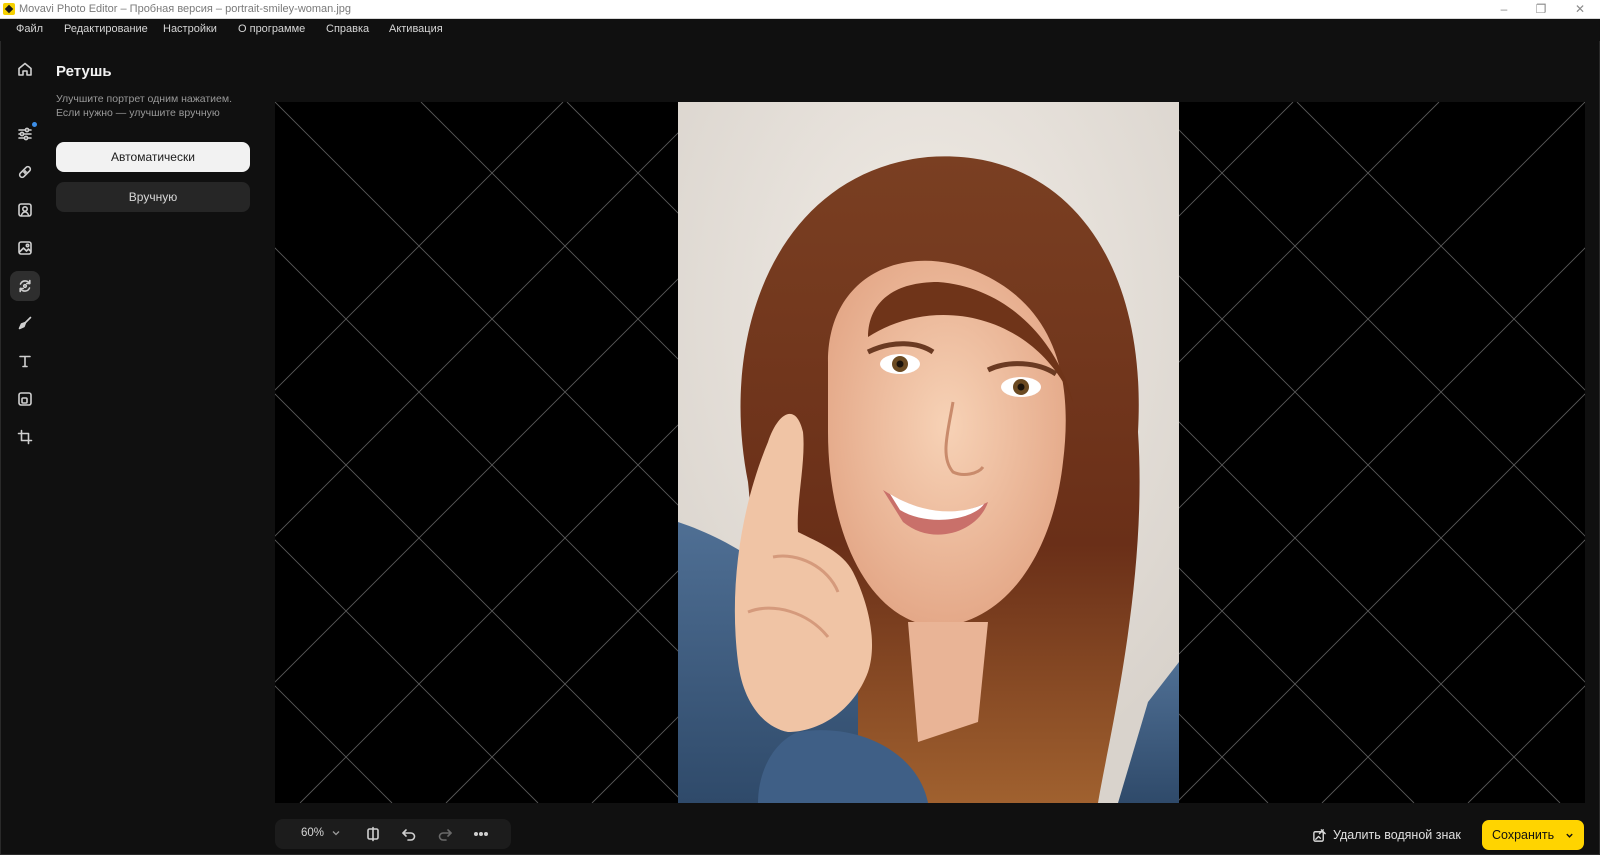  I want to click on portrait-icon, so click(25, 210).